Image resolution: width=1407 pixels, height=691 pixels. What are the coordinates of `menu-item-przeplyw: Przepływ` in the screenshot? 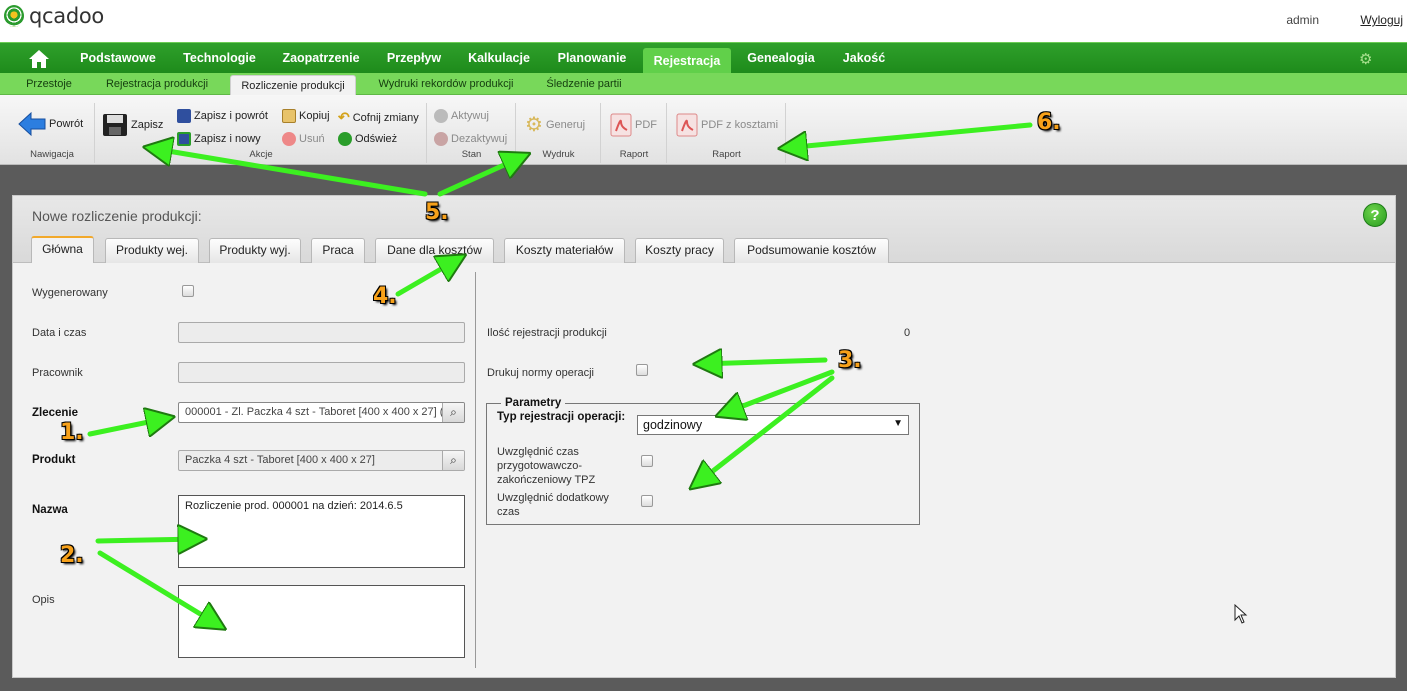 It's located at (414, 58).